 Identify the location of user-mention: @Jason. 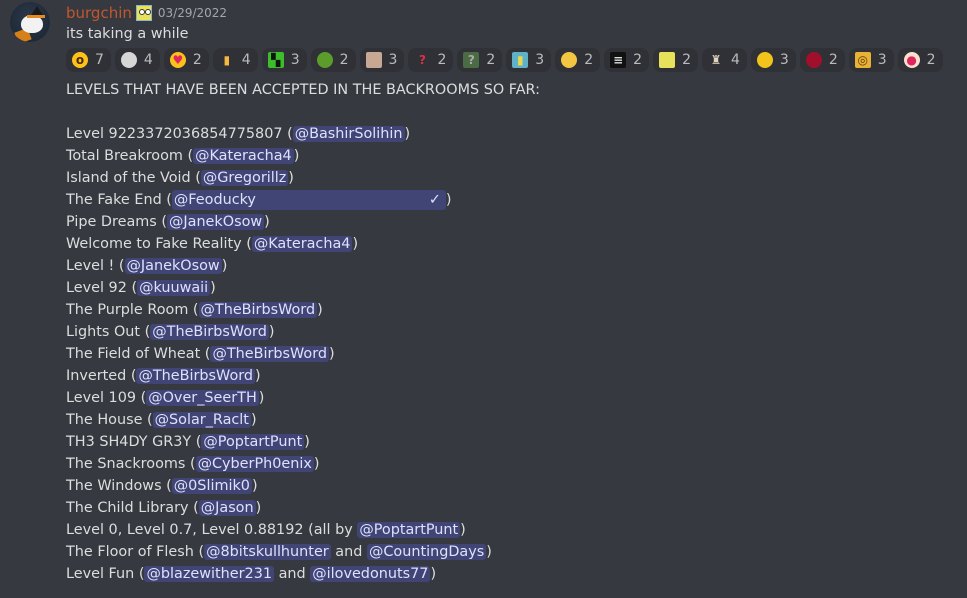
(227, 508).